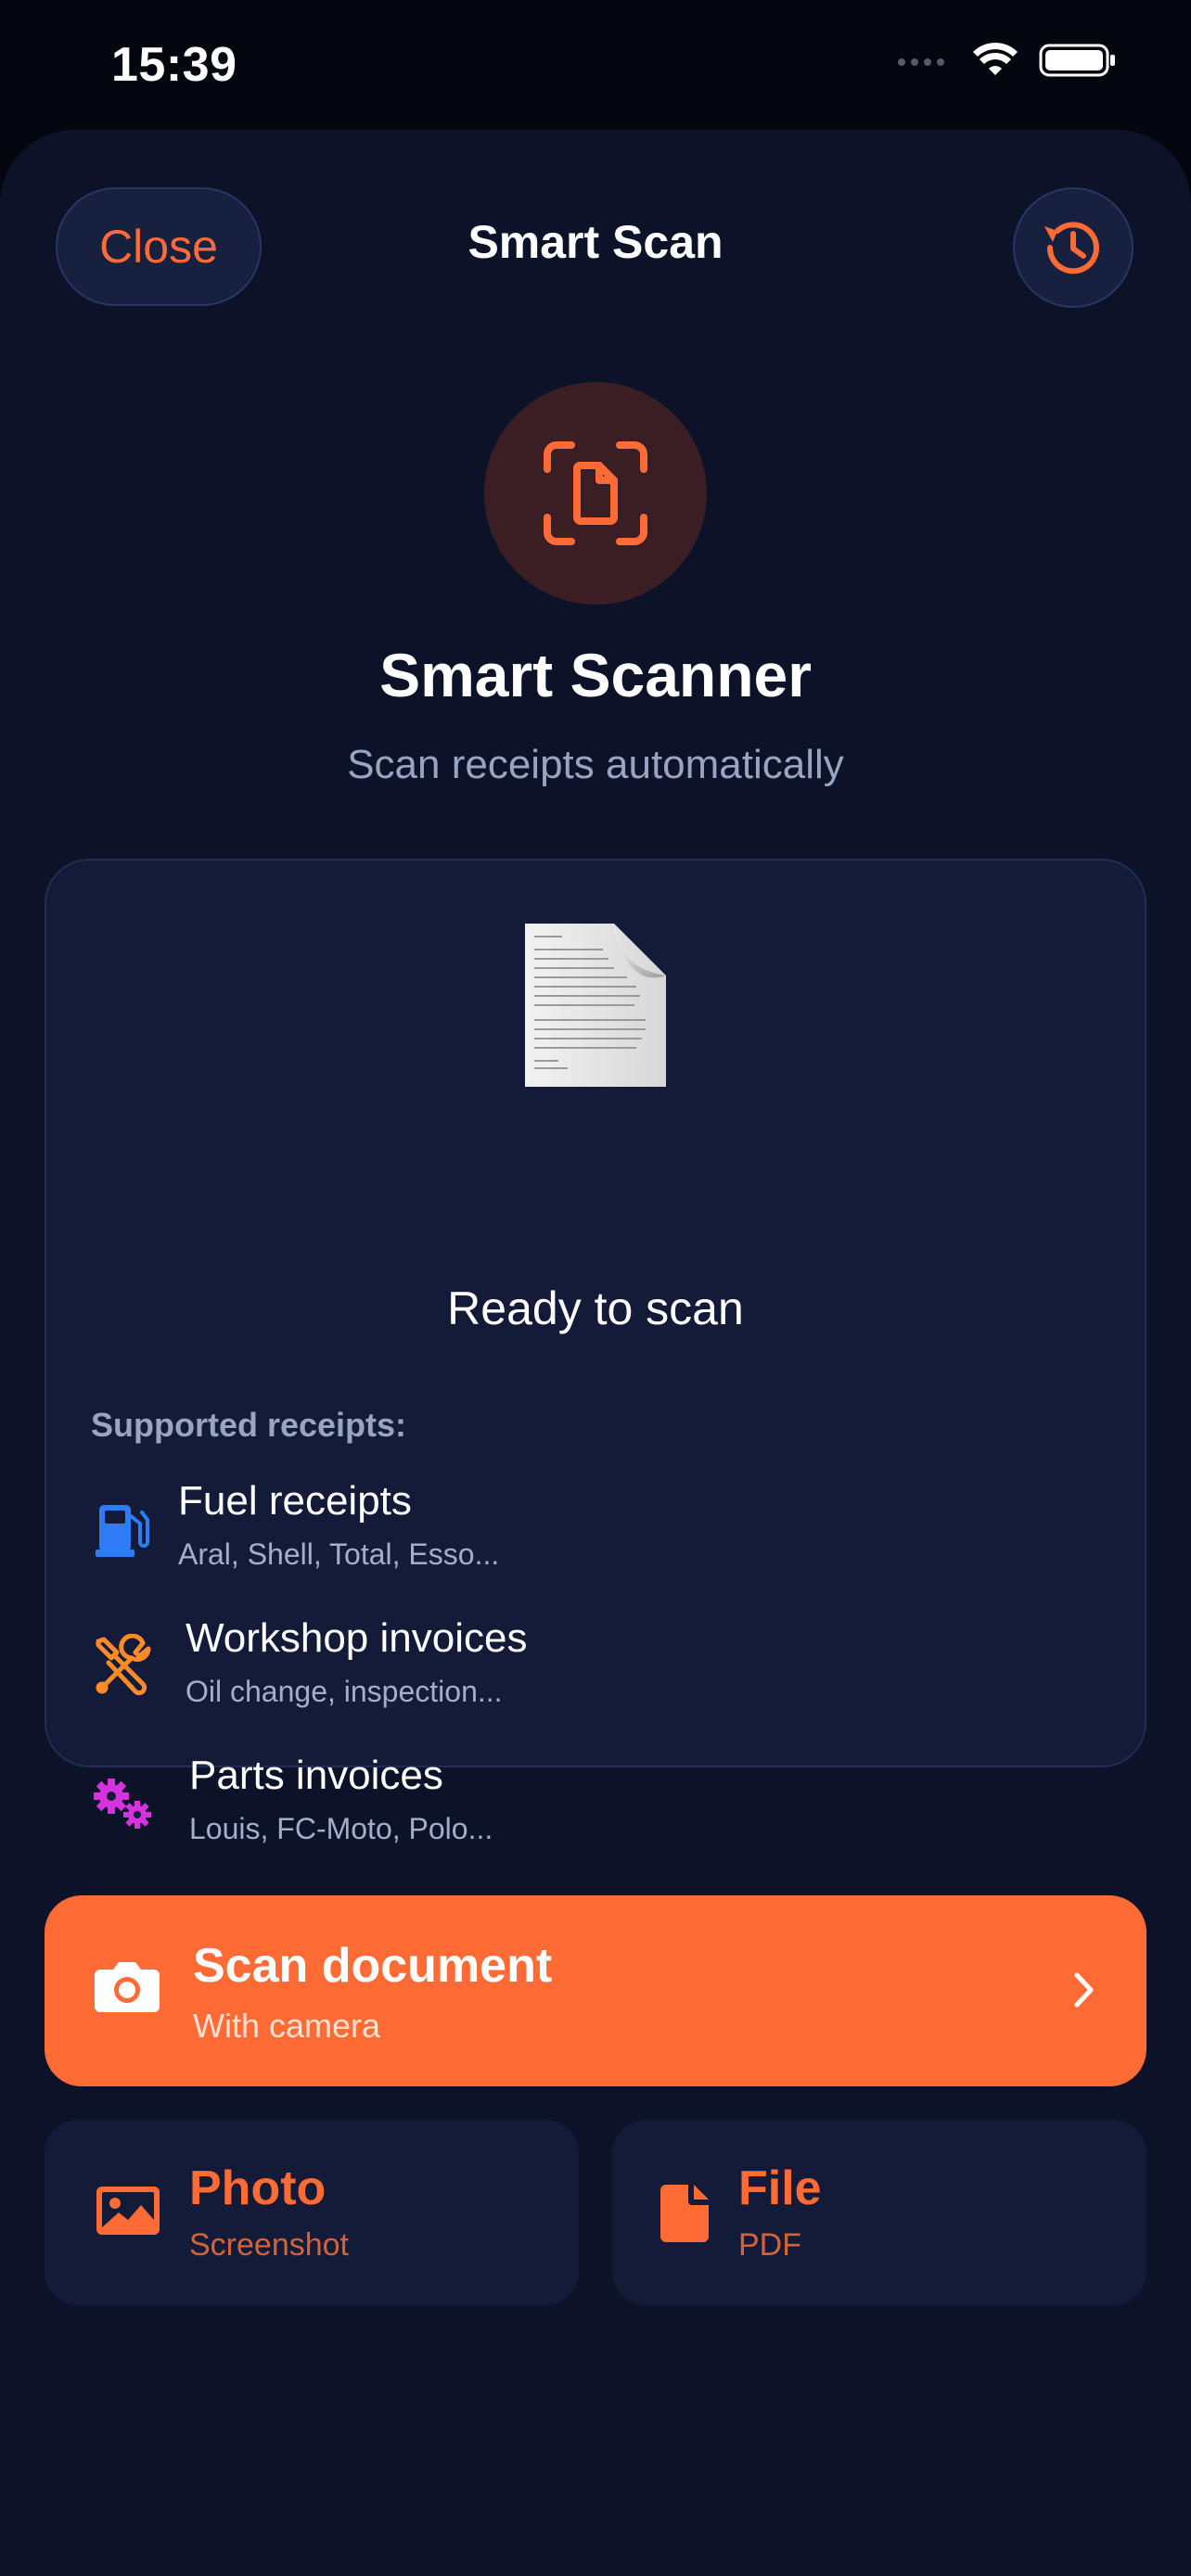  Describe the element at coordinates (128, 2211) in the screenshot. I see `image-icon` at that location.